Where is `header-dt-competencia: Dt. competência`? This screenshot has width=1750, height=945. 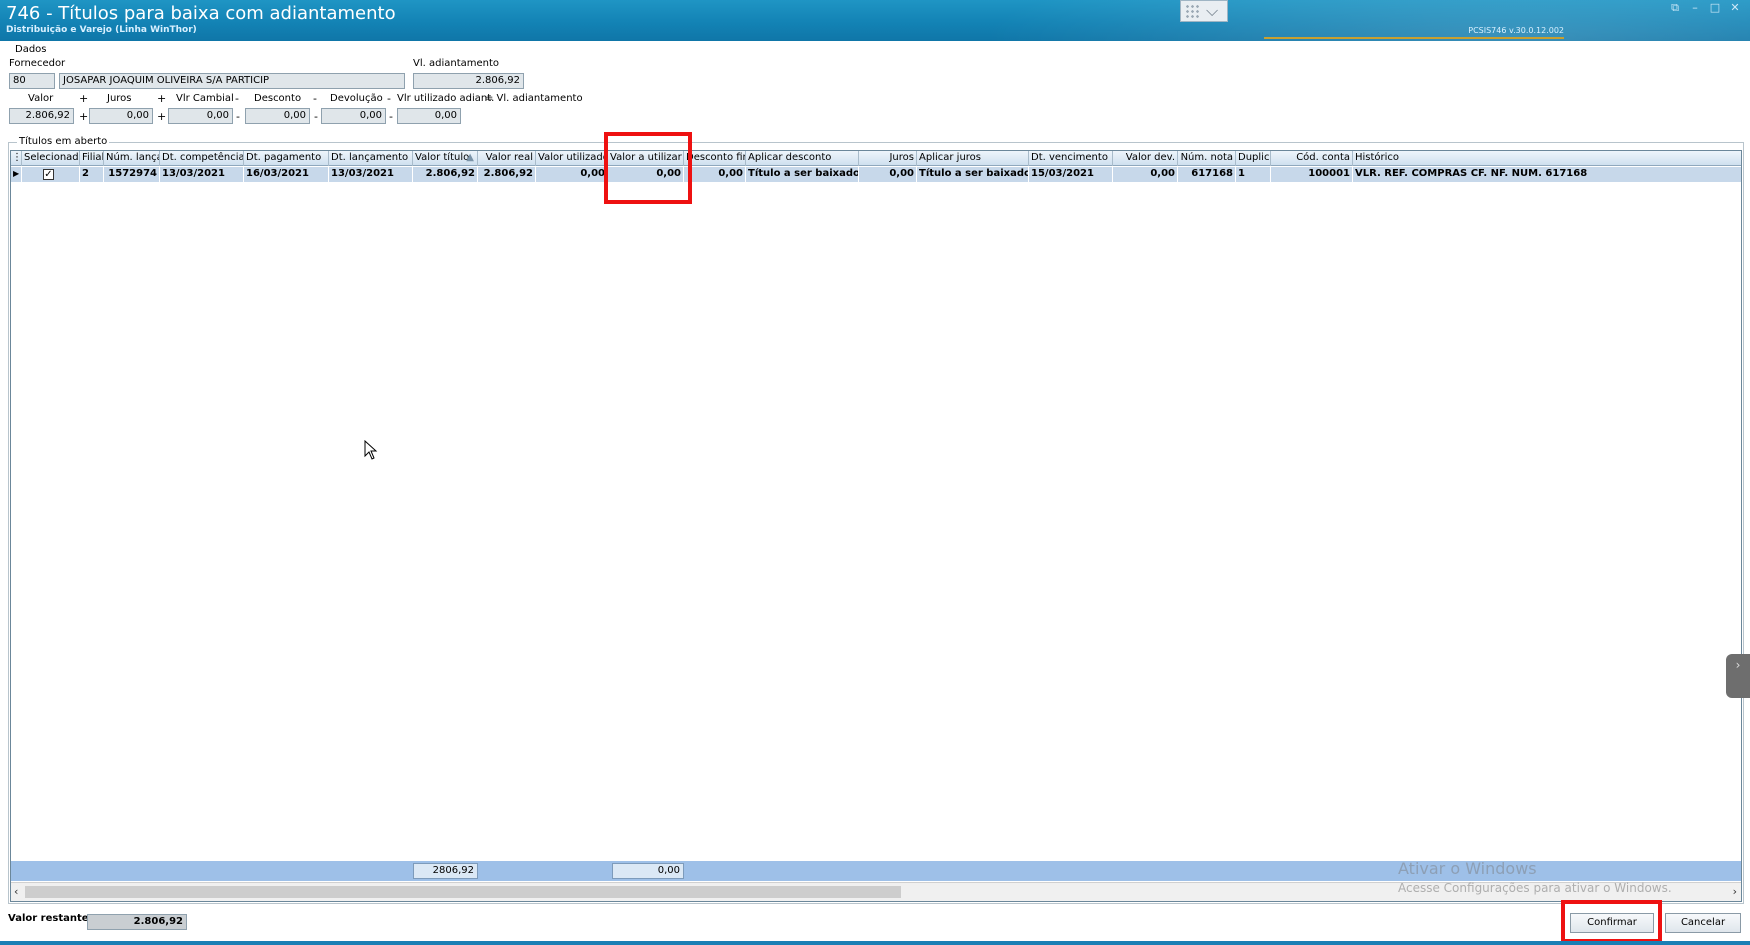
header-dt-competencia: Dt. competência is located at coordinates (202, 158).